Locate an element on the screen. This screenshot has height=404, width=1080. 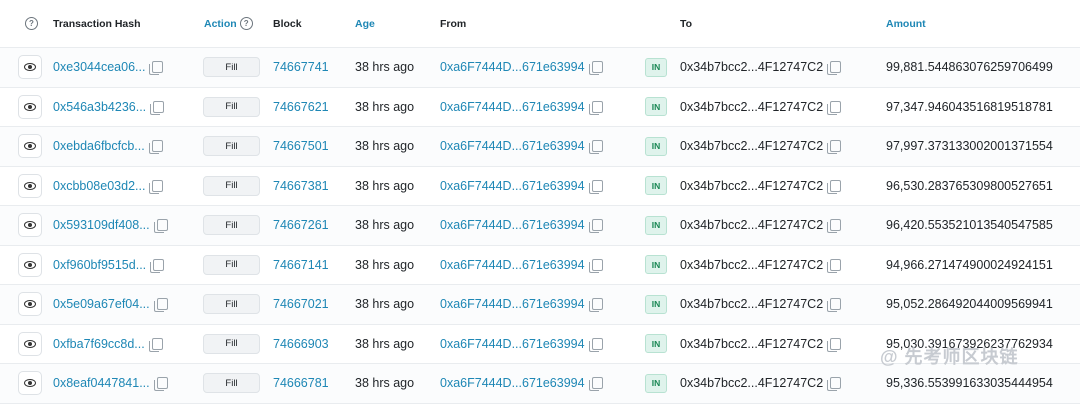
header-action: Action? is located at coordinates (228, 23).